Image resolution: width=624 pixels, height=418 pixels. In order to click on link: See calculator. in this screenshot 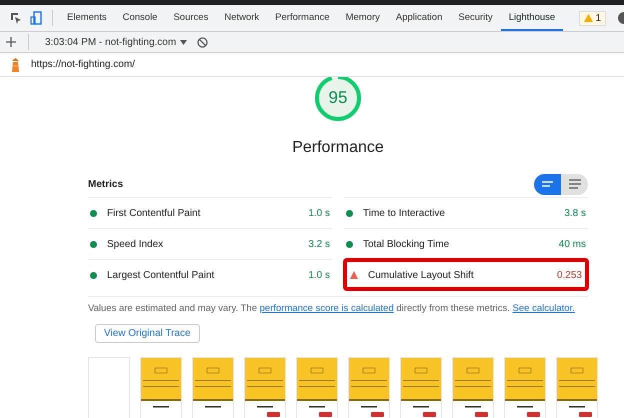, I will do `click(543, 308)`.